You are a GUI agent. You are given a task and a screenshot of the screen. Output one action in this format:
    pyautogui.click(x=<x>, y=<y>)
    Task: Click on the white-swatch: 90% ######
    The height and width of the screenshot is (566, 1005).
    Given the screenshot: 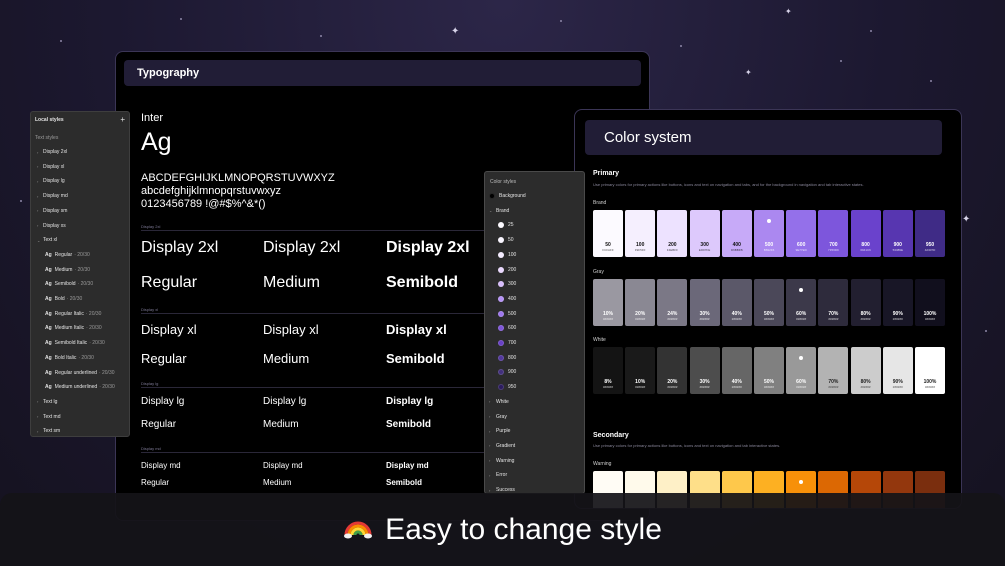 What is the action you would take?
    pyautogui.click(x=897, y=370)
    